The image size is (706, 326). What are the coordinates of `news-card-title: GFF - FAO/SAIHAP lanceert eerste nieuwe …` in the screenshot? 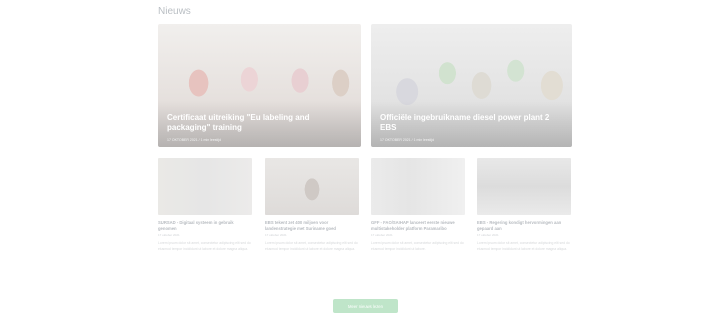 It's located at (418, 225).